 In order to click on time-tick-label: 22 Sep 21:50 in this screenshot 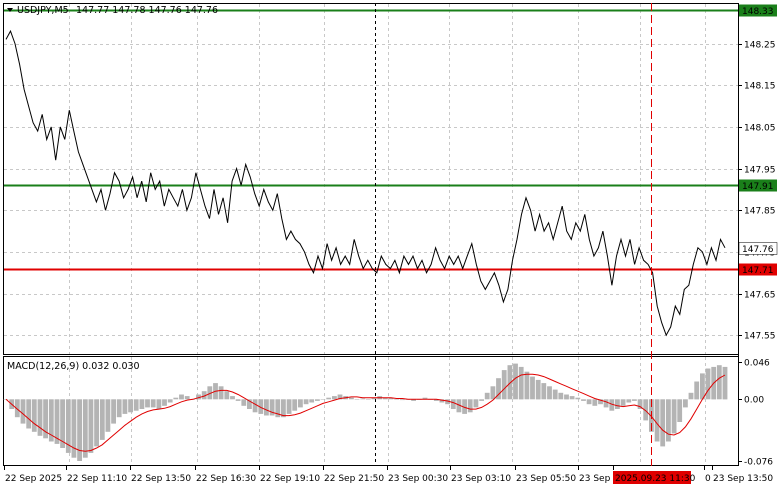, I will do `click(354, 479)`.